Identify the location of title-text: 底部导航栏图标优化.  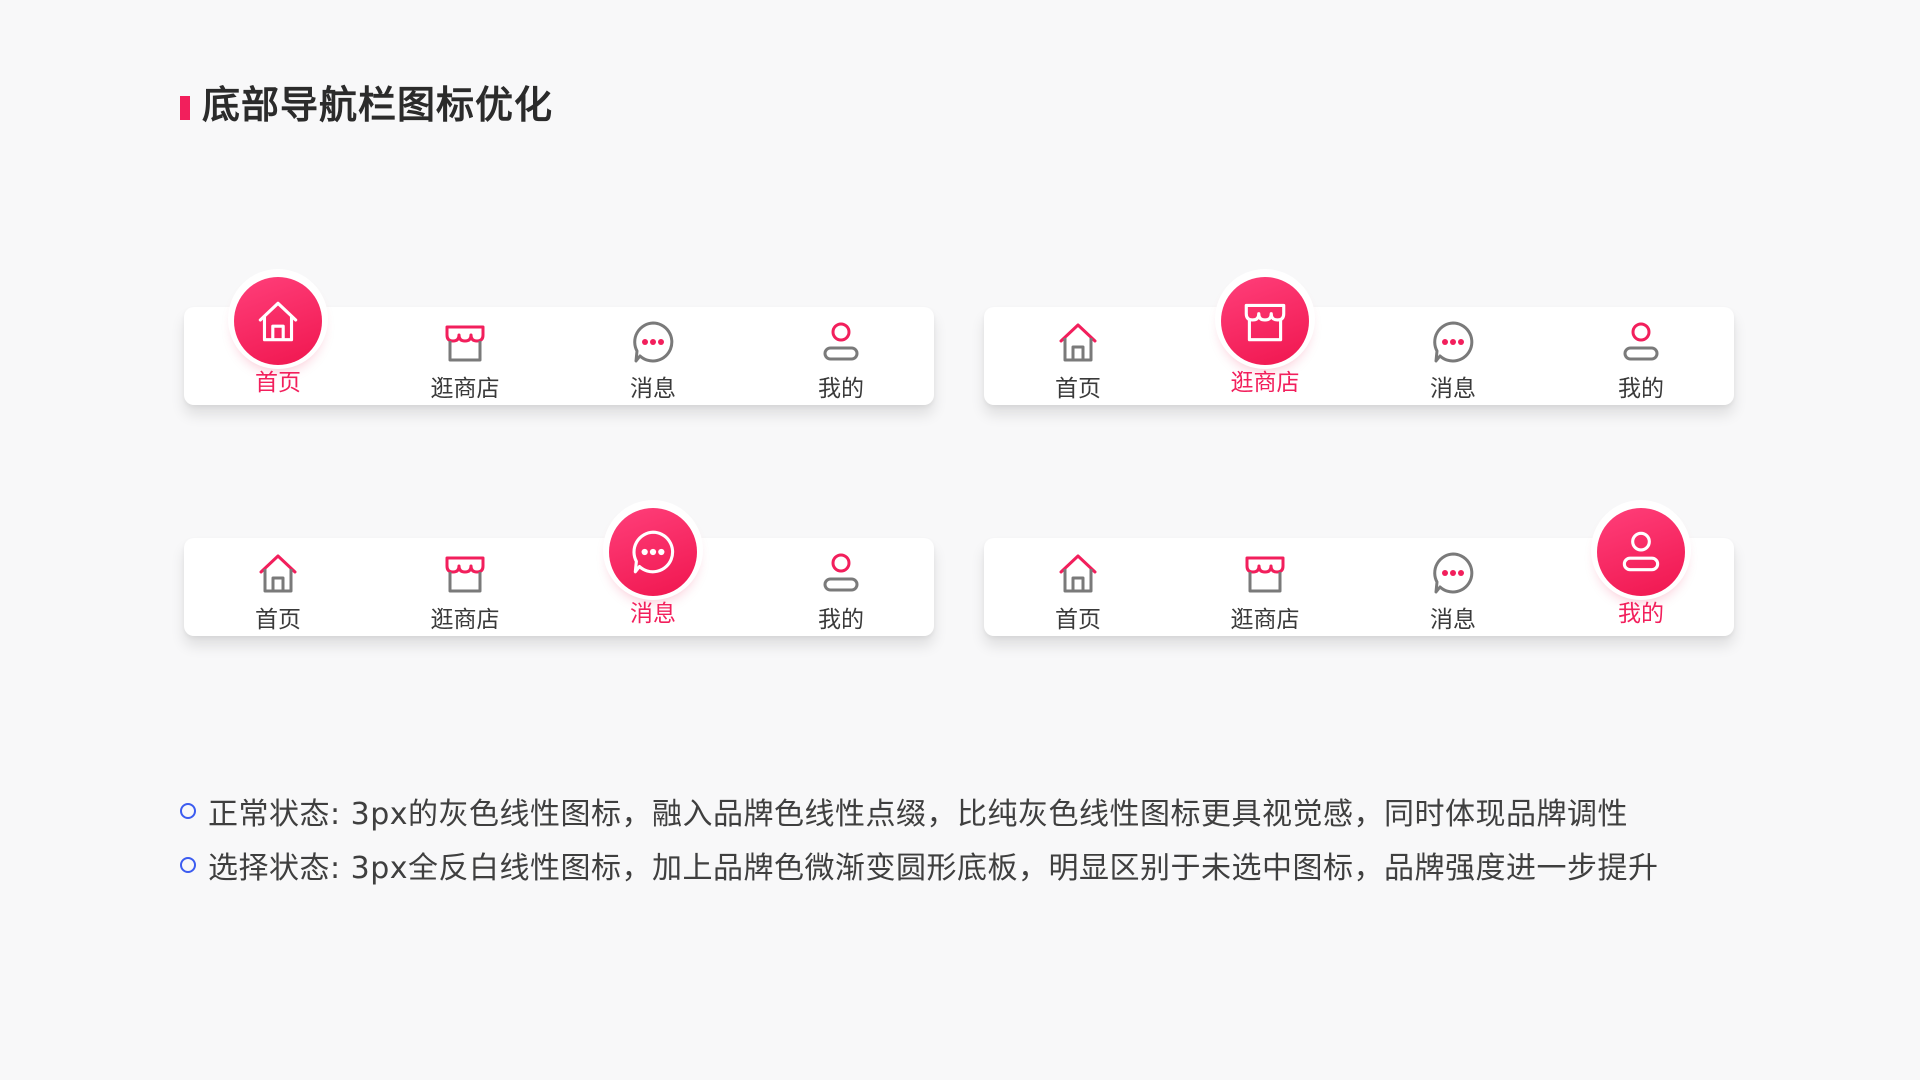
(378, 105).